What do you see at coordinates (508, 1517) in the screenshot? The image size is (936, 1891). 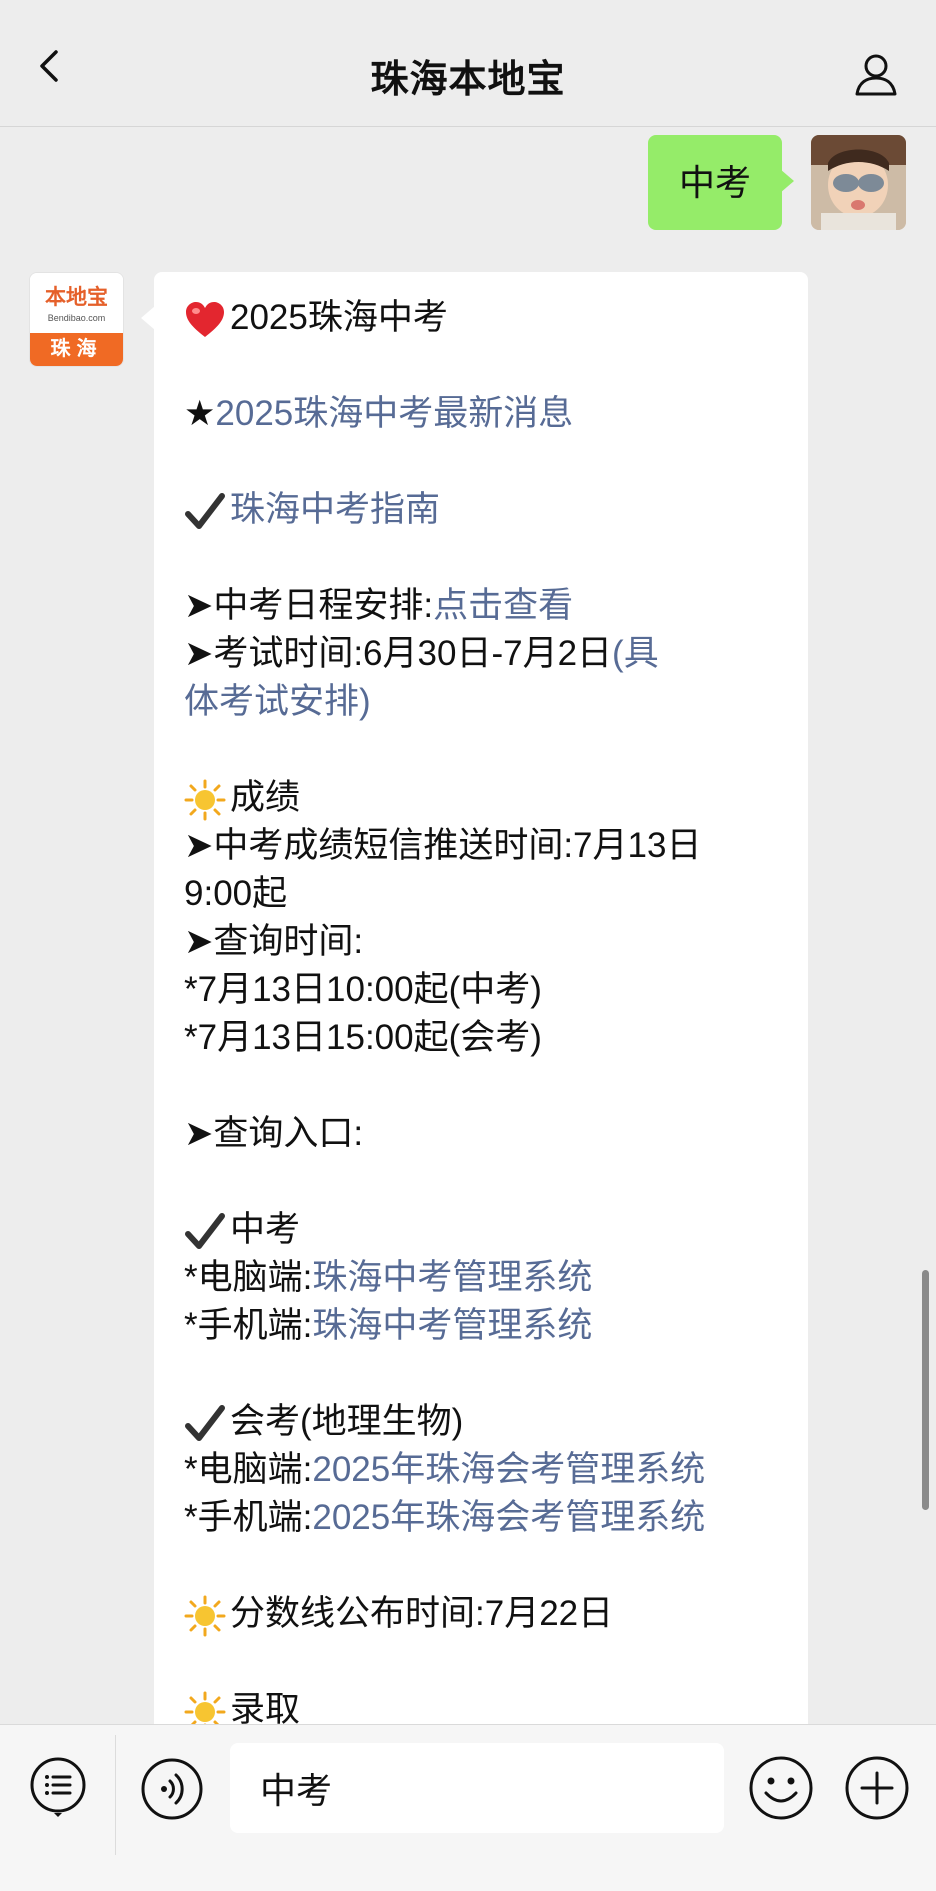 I see `huikao-mobile-link: 2025年珠海会考管理系统` at bounding box center [508, 1517].